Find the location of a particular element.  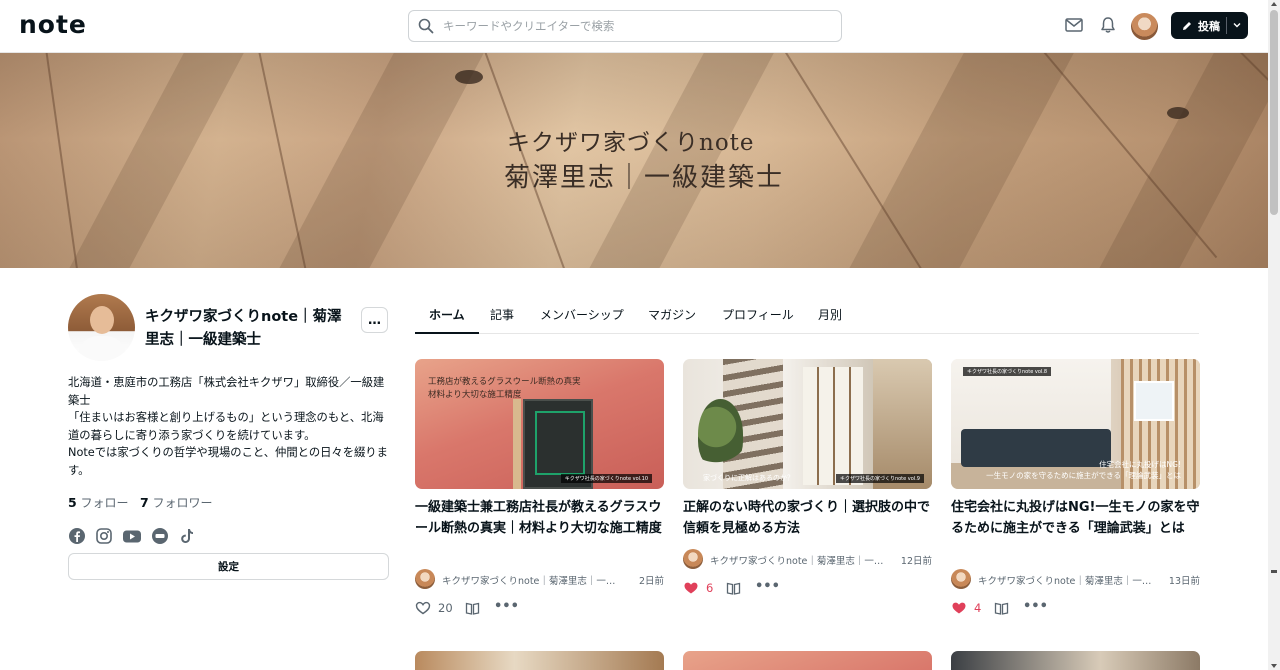

follow-stats: 5 フォロー 7 フォロワー is located at coordinates (140, 502).